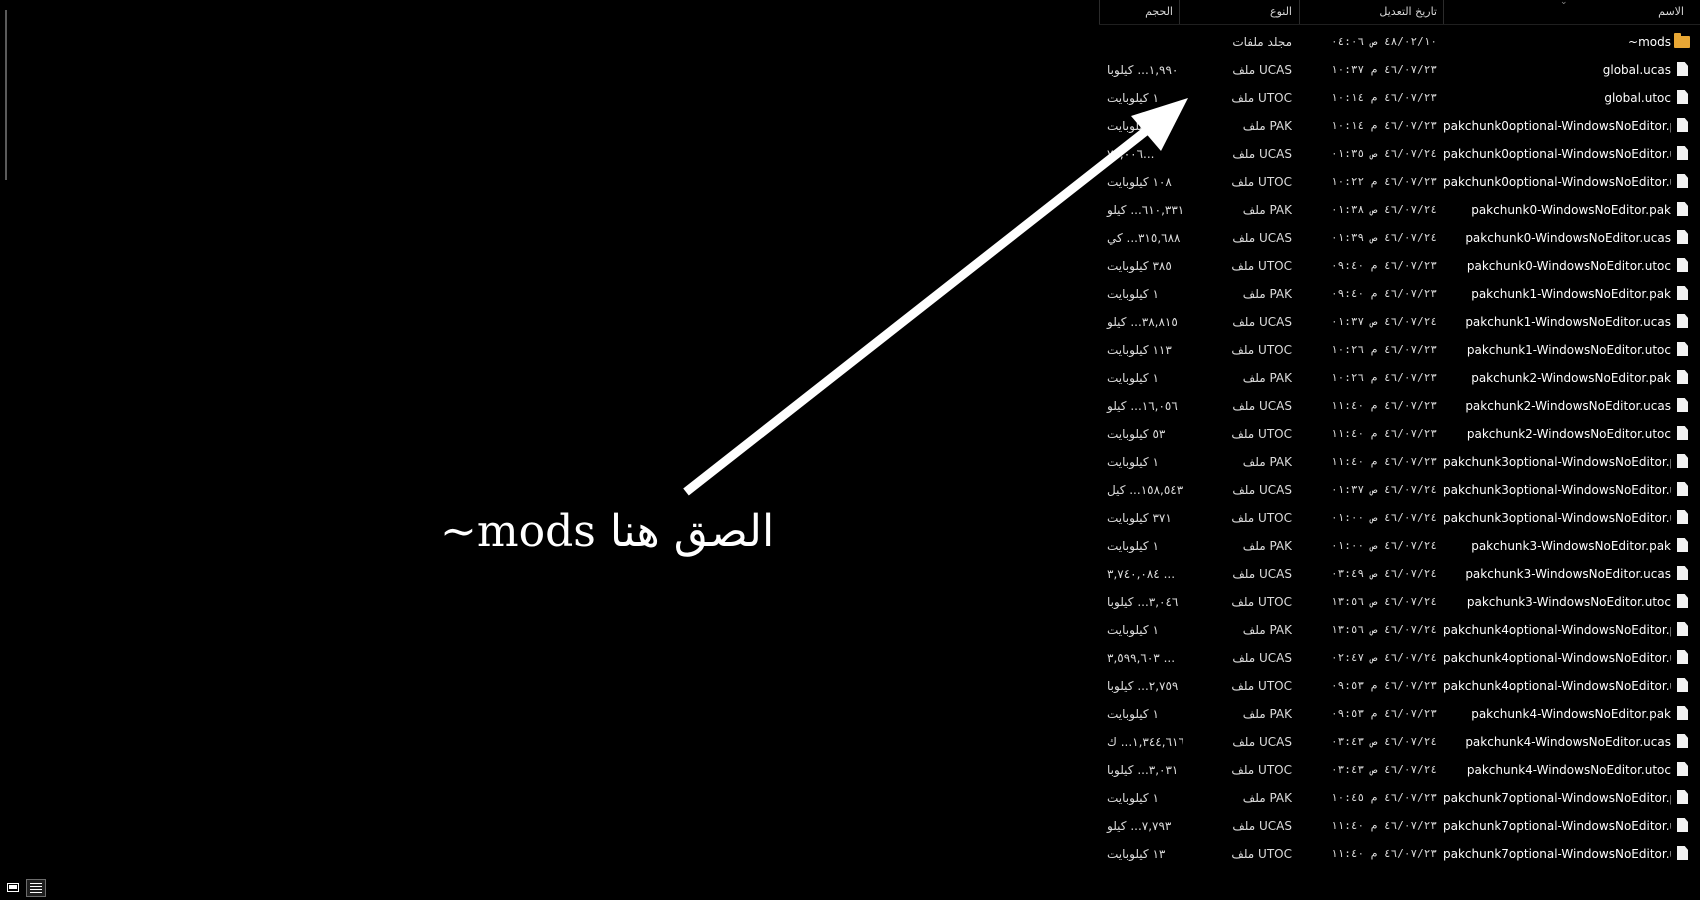  What do you see at coordinates (1145, 742) in the screenshot?
I see `file-size: ١,٣٤٤,٦١٦... ك` at bounding box center [1145, 742].